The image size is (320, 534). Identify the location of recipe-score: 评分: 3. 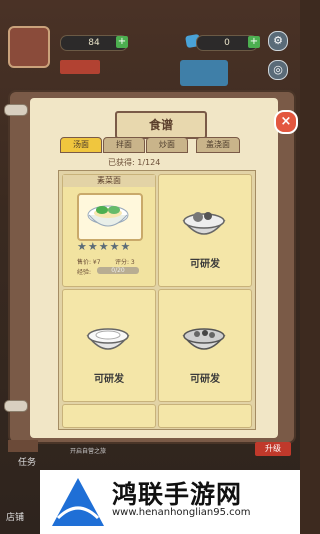
(125, 262).